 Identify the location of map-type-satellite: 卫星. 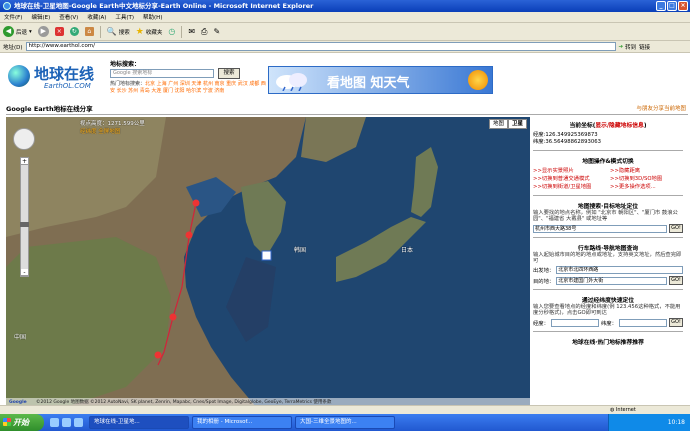
(517, 124).